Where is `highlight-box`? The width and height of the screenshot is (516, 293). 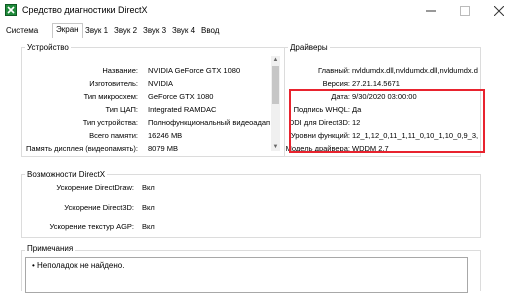 highlight-box is located at coordinates (387, 121).